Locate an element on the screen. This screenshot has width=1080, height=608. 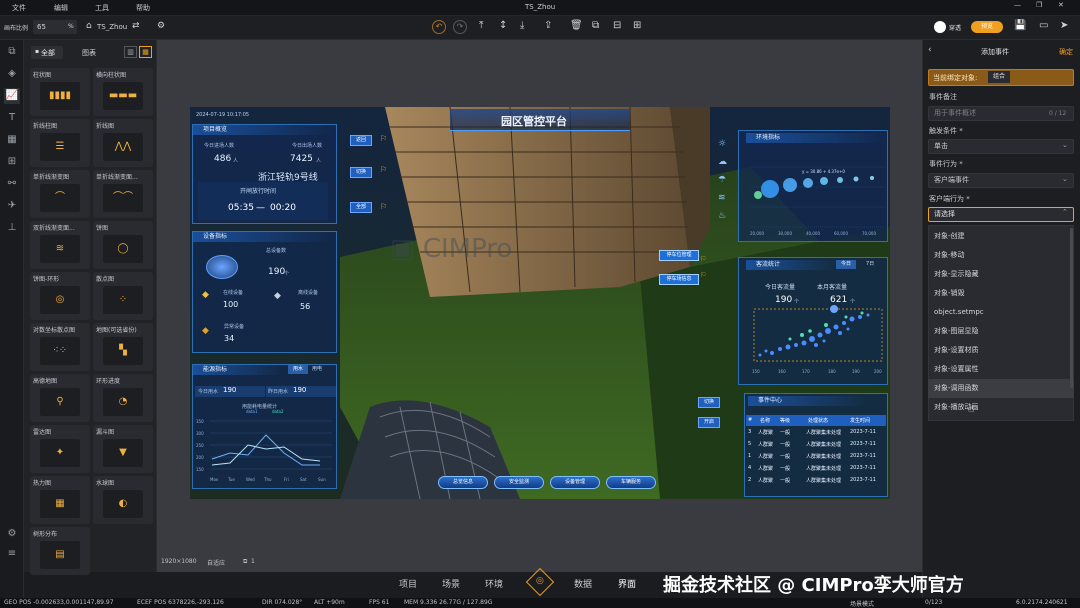
component-card: 双折线渐变面... ≋ is located at coordinates (60, 245).